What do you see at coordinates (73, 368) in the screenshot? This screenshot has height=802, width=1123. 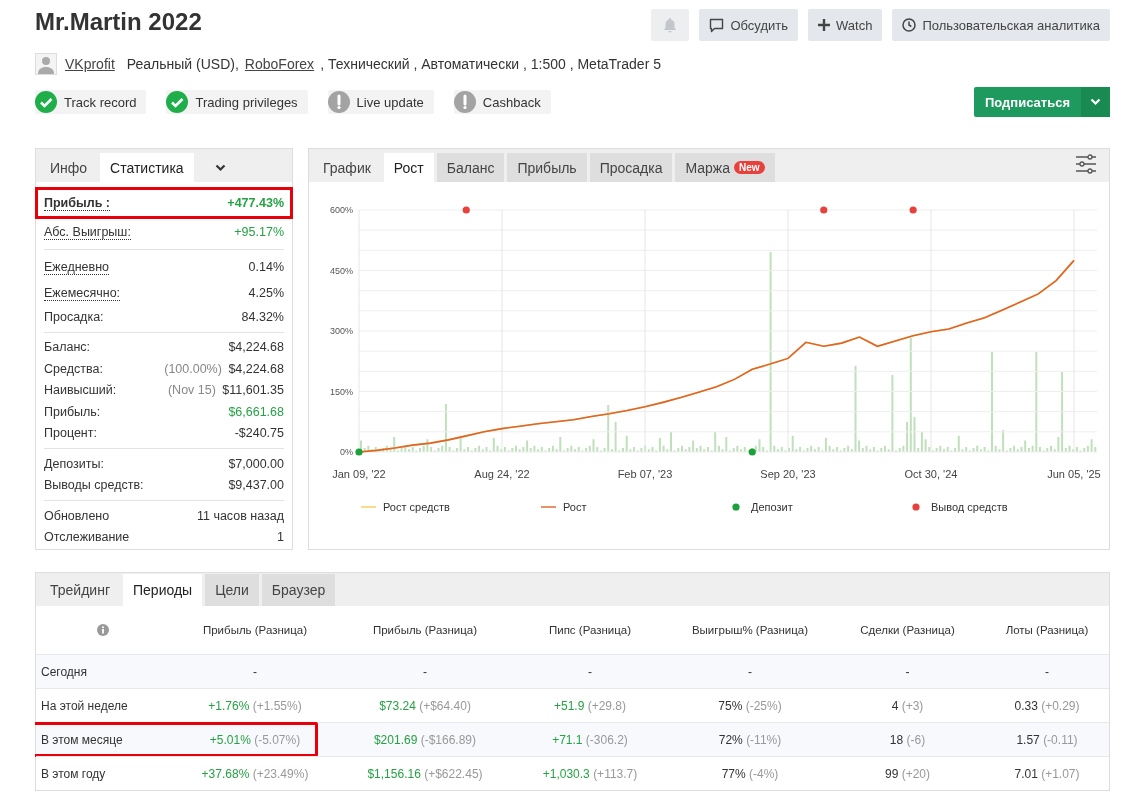 I see `stat-label: Средства:` at bounding box center [73, 368].